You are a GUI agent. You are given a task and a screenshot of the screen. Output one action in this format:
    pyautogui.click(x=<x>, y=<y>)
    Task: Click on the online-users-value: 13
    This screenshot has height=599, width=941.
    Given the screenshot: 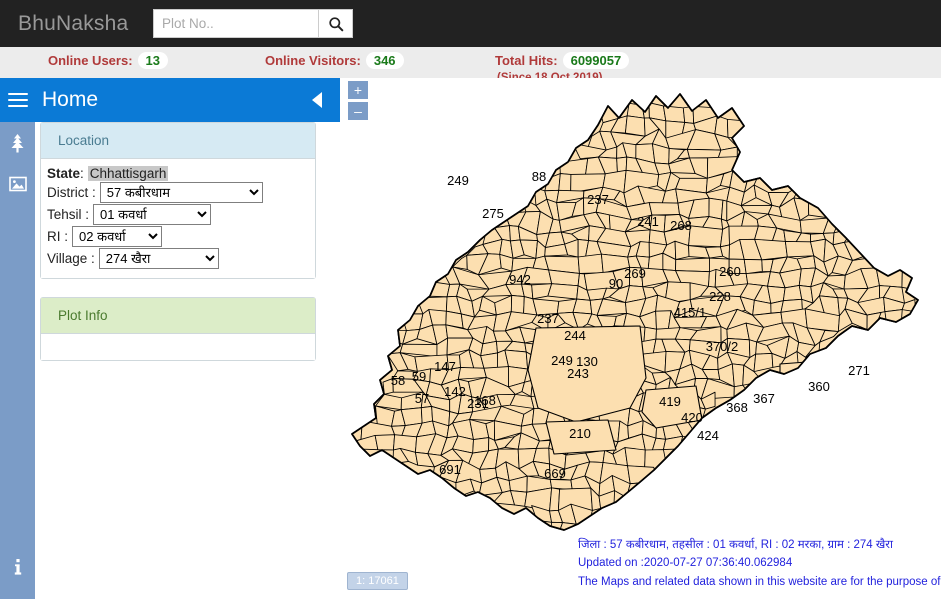 What is the action you would take?
    pyautogui.click(x=152, y=60)
    